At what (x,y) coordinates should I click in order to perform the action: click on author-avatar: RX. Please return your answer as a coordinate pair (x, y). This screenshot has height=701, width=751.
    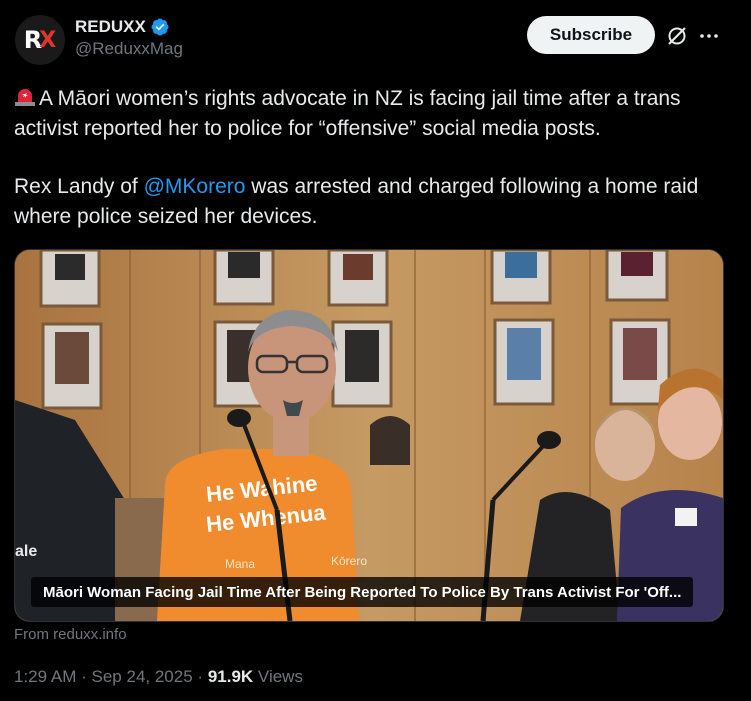
    Looking at the image, I should click on (40, 40).